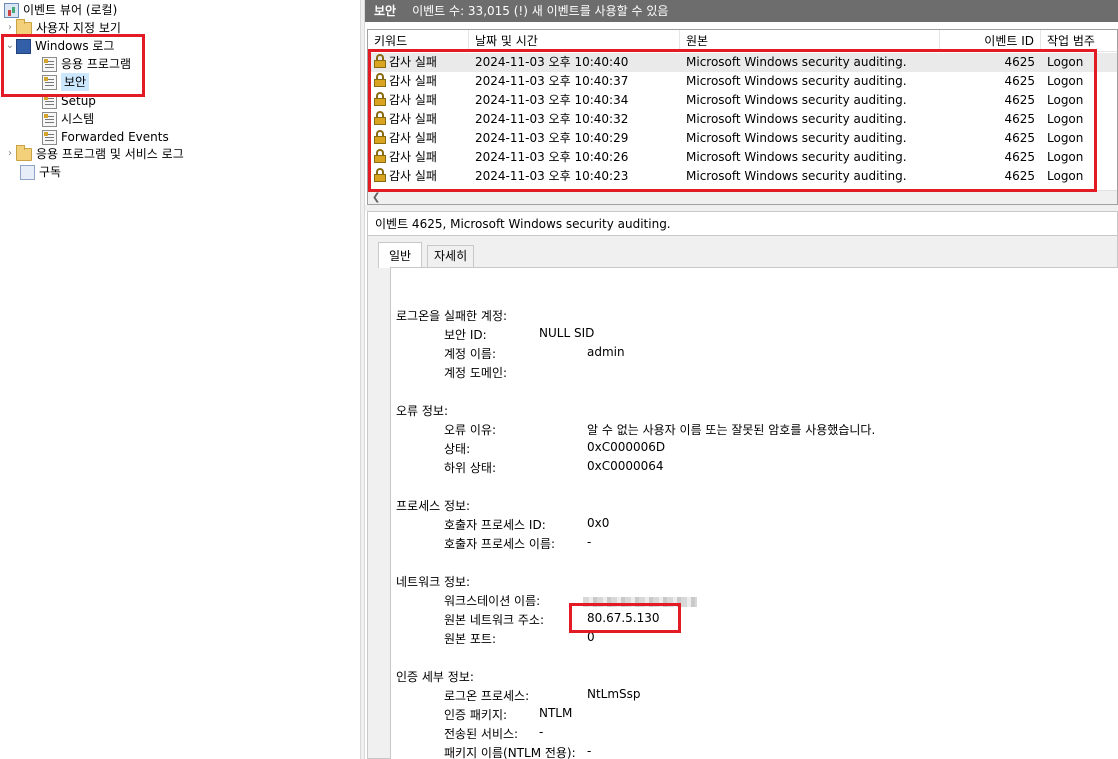  I want to click on source-network-address-value: 80.67.5.130, so click(623, 618).